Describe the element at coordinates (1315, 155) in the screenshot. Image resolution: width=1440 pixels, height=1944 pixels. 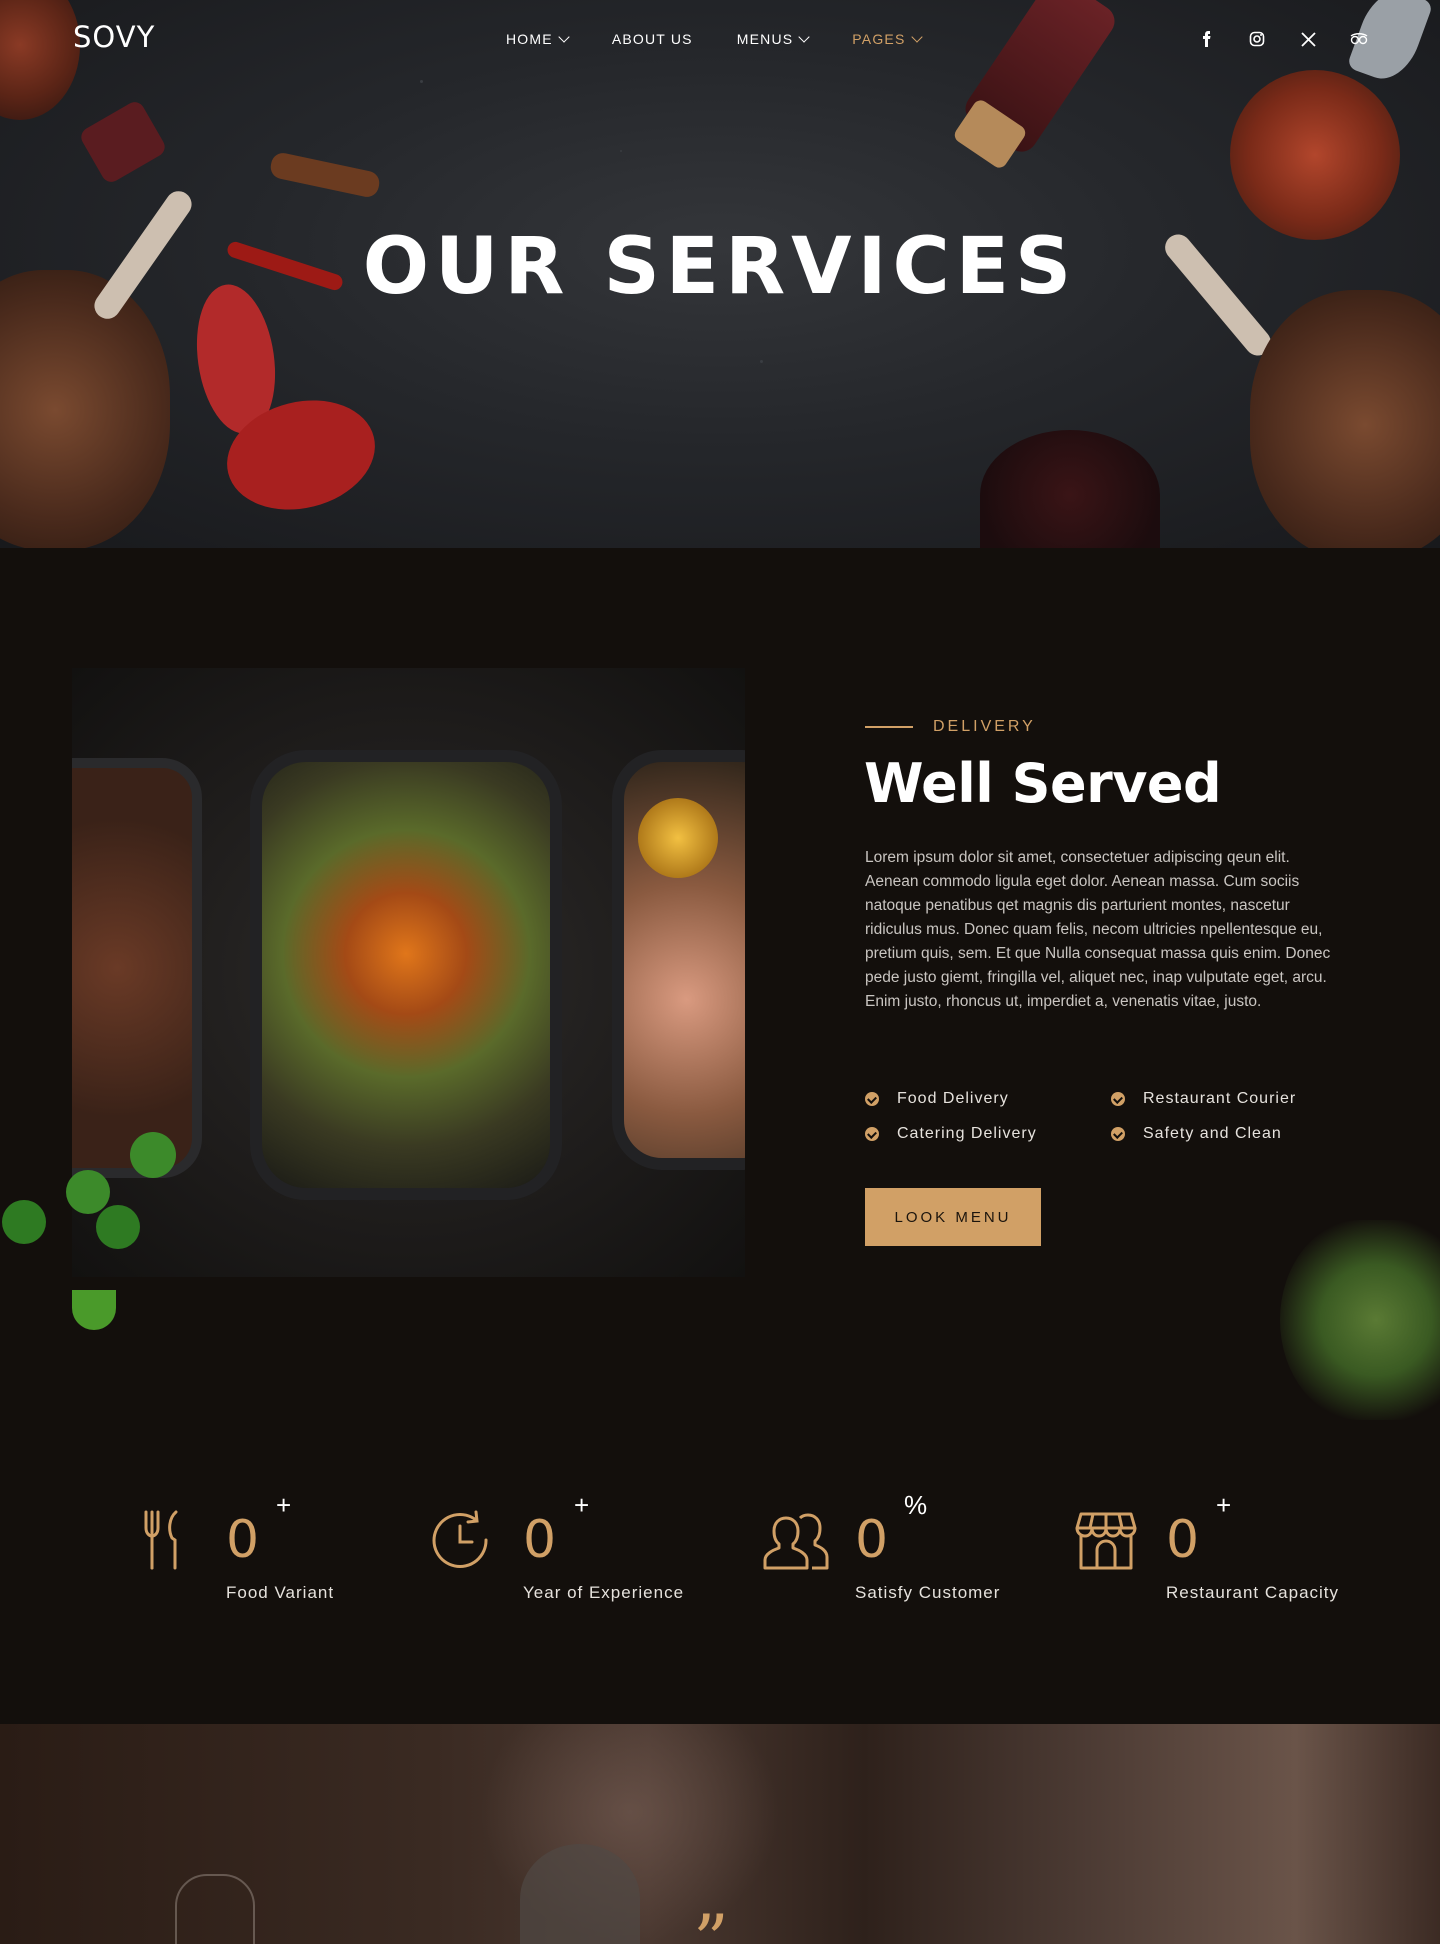
I see `wine-glass-right-image` at that location.